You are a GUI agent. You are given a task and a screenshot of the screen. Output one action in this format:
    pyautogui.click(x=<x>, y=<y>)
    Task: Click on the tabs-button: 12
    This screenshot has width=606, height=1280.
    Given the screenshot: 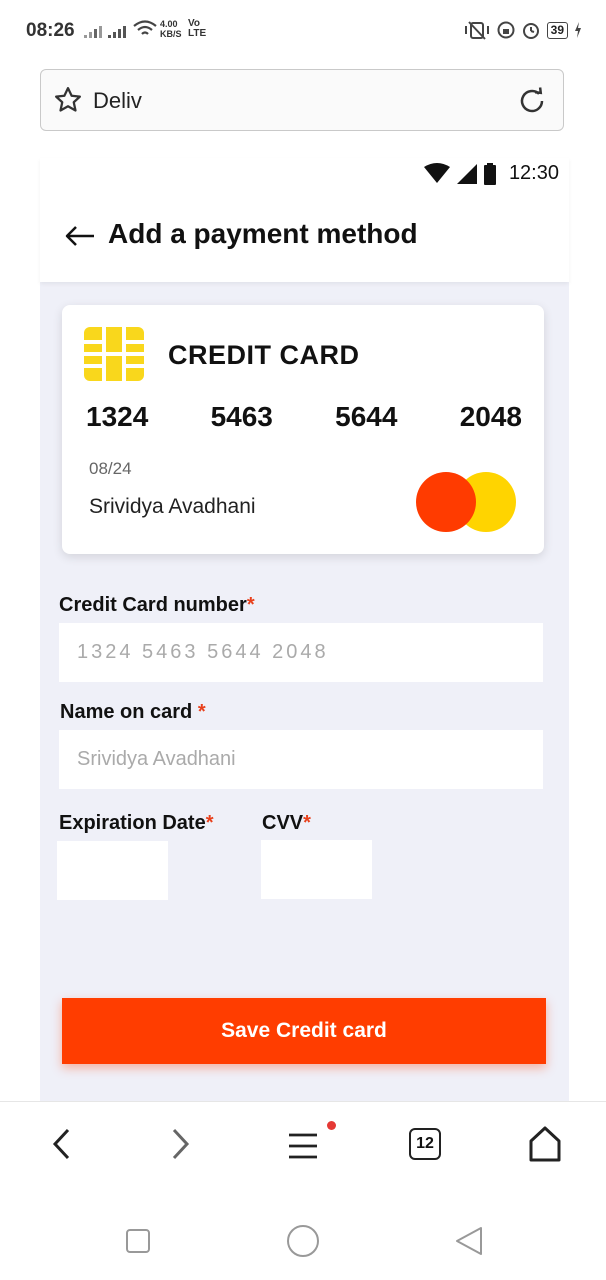 What is the action you would take?
    pyautogui.click(x=425, y=1144)
    